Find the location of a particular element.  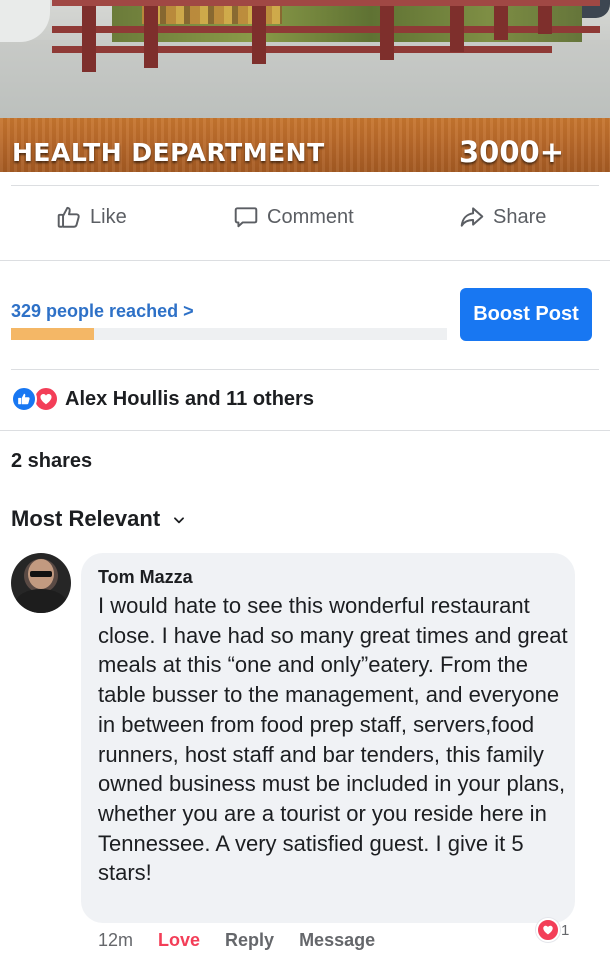

comment-author: Tom Mazza is located at coordinates (145, 577).